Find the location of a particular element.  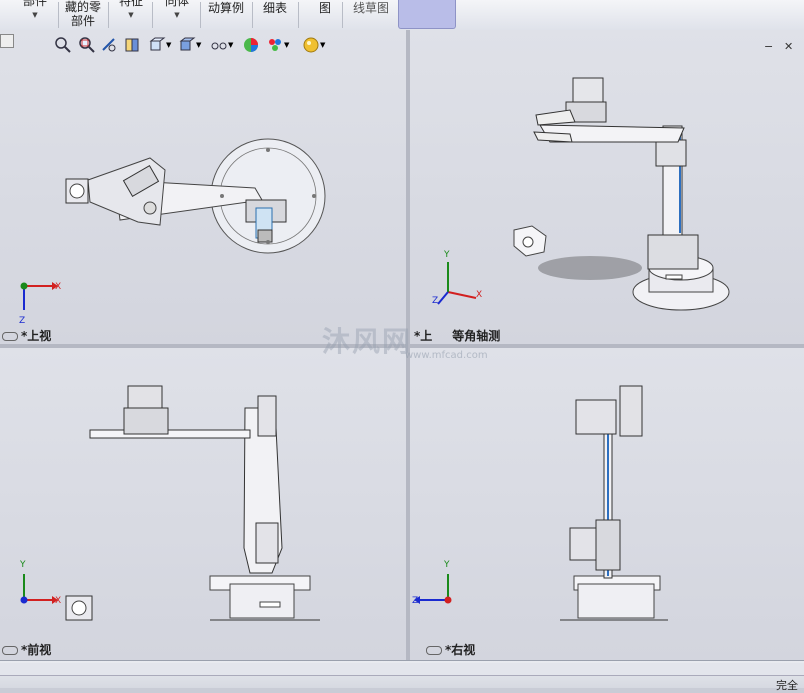

toolbar-item-hidden-components: 藏的零 部件 is located at coordinates (83, 15).